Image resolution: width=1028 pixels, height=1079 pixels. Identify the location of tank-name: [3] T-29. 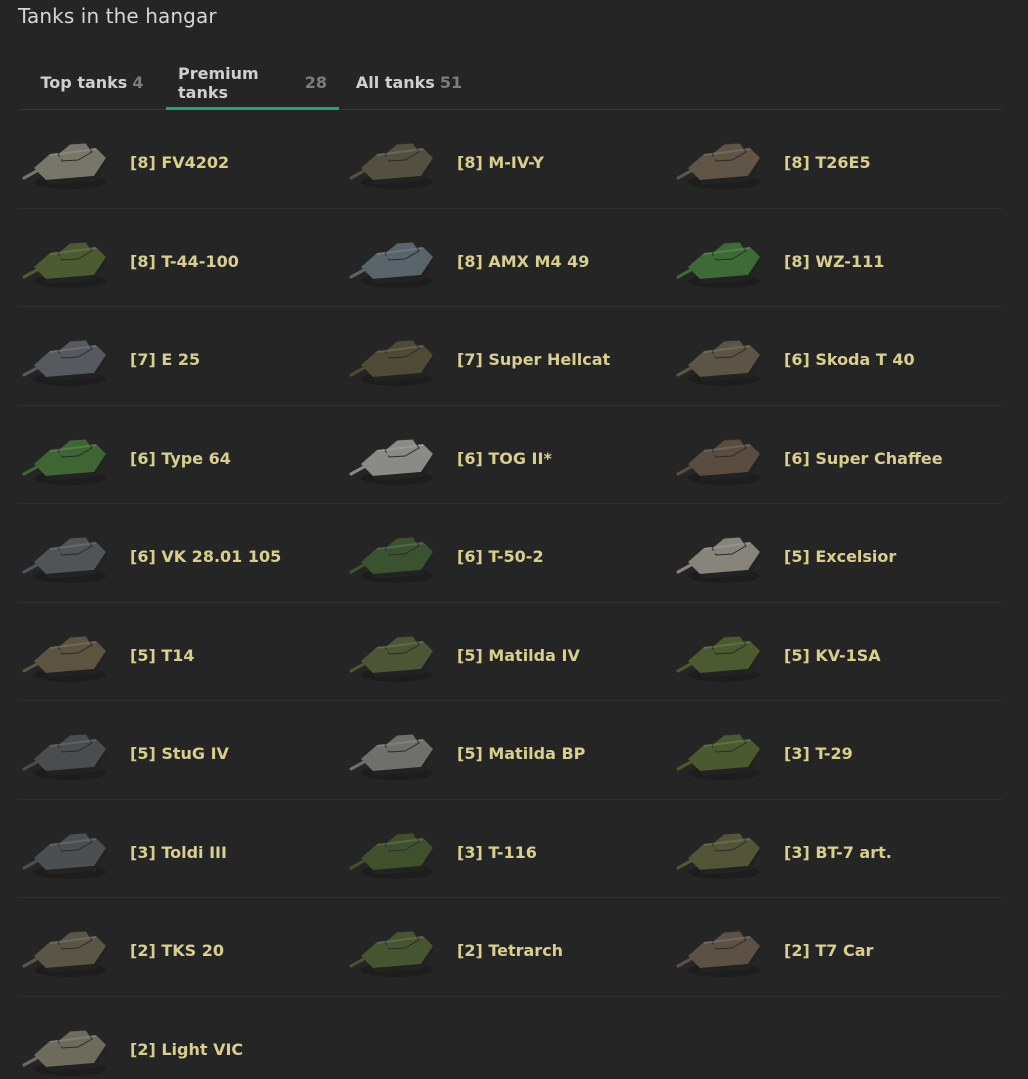
(818, 753).